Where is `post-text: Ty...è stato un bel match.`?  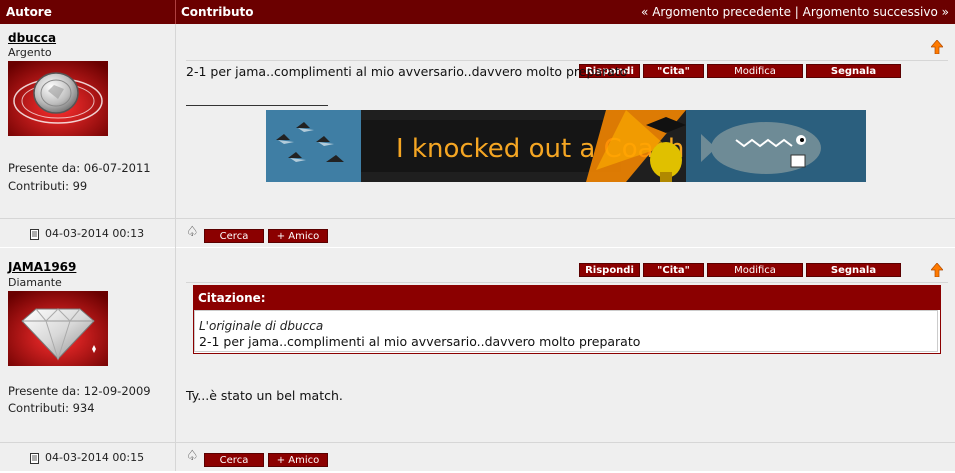 post-text: Ty...è stato un bel match. is located at coordinates (264, 395).